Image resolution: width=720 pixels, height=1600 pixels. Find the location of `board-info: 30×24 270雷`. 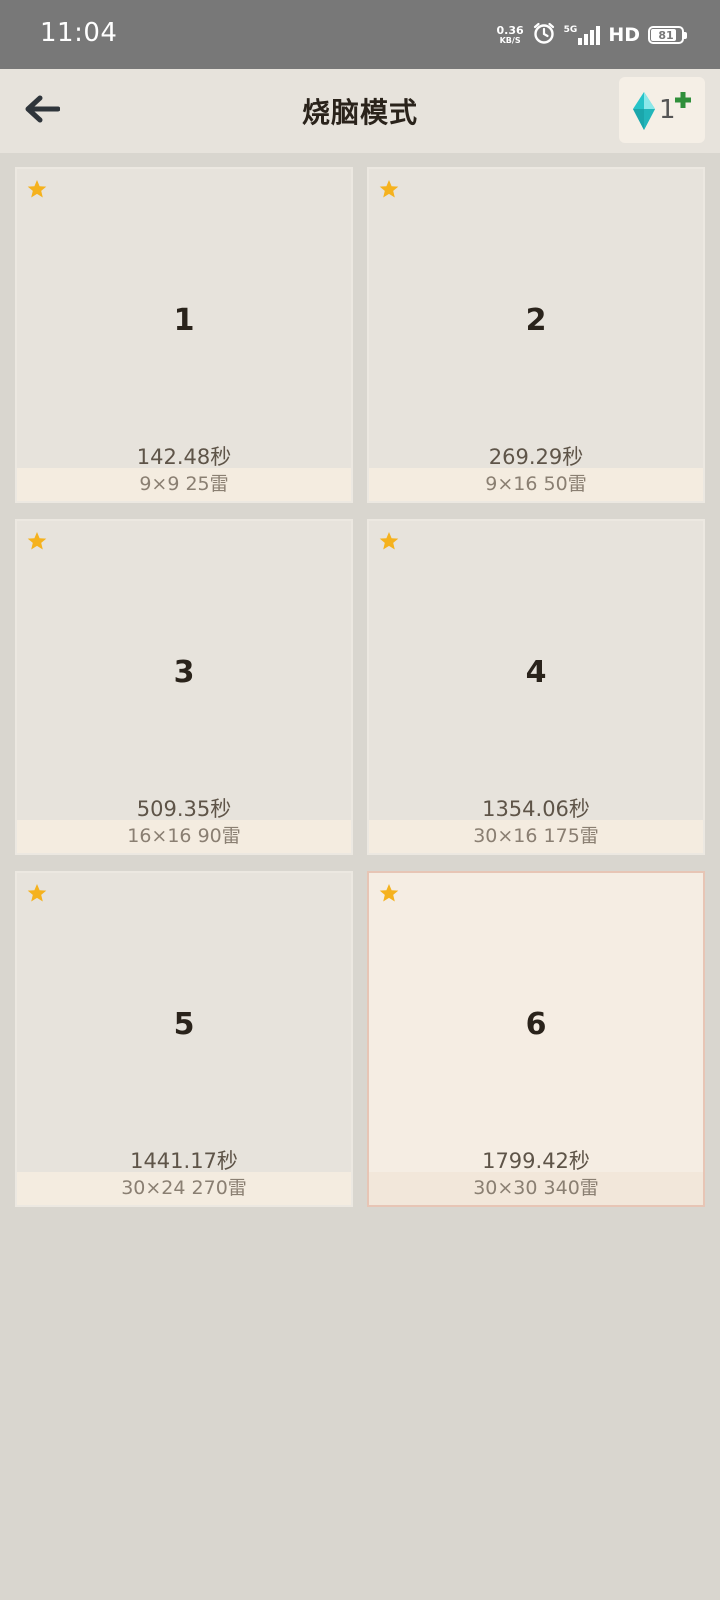

board-info: 30×24 270雷 is located at coordinates (184, 1188).